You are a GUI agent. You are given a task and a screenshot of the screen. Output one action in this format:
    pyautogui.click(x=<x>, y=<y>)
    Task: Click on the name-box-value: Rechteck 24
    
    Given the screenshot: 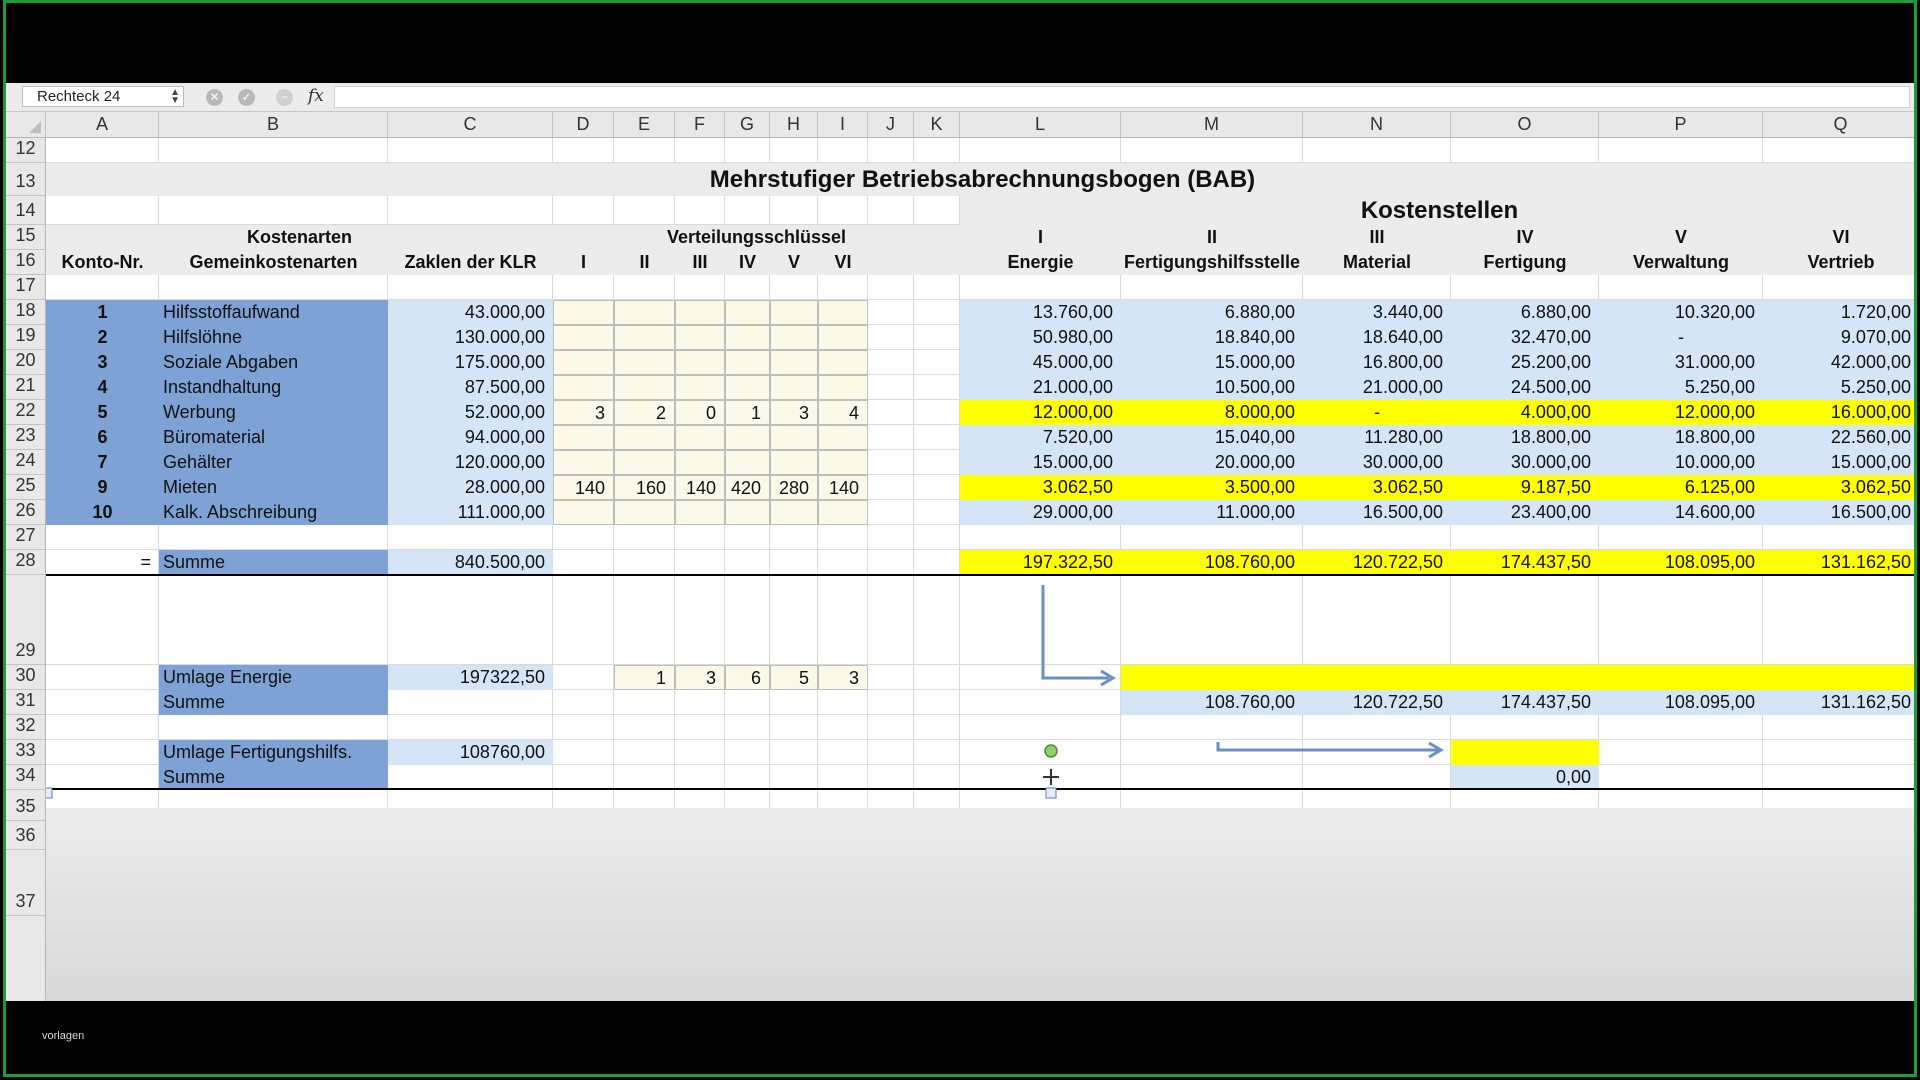 What is the action you would take?
    pyautogui.click(x=79, y=96)
    